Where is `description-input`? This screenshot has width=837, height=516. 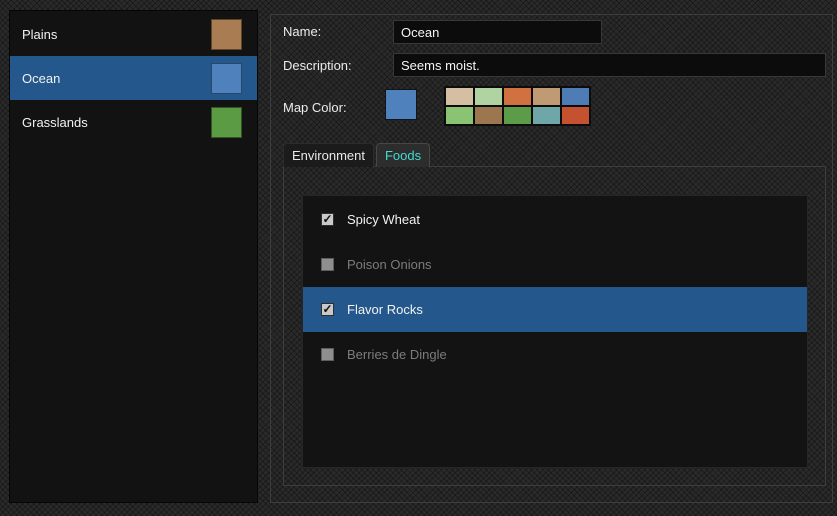 description-input is located at coordinates (609, 65).